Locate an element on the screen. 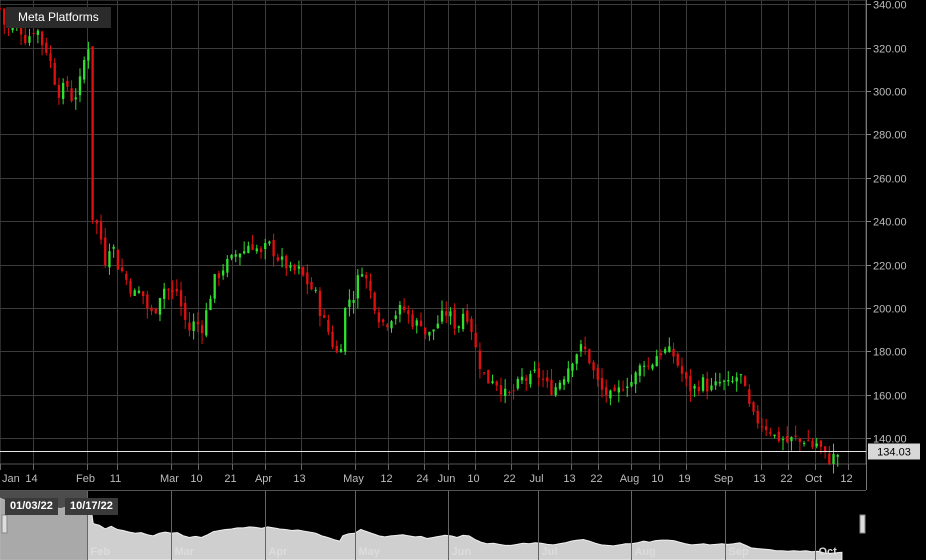 The image size is (926, 560). x-tick-label: 22 is located at coordinates (596, 479).